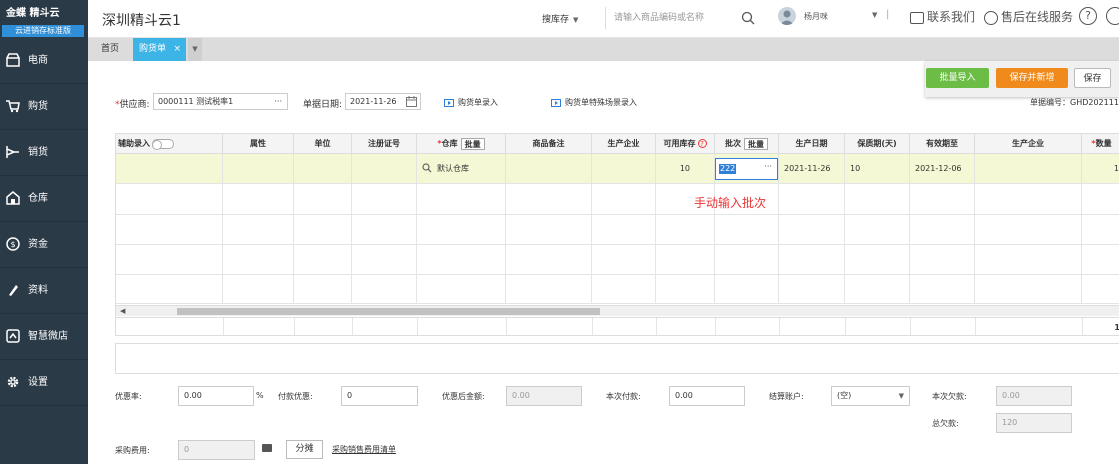  I want to click on assist-toggle, so click(163, 144).